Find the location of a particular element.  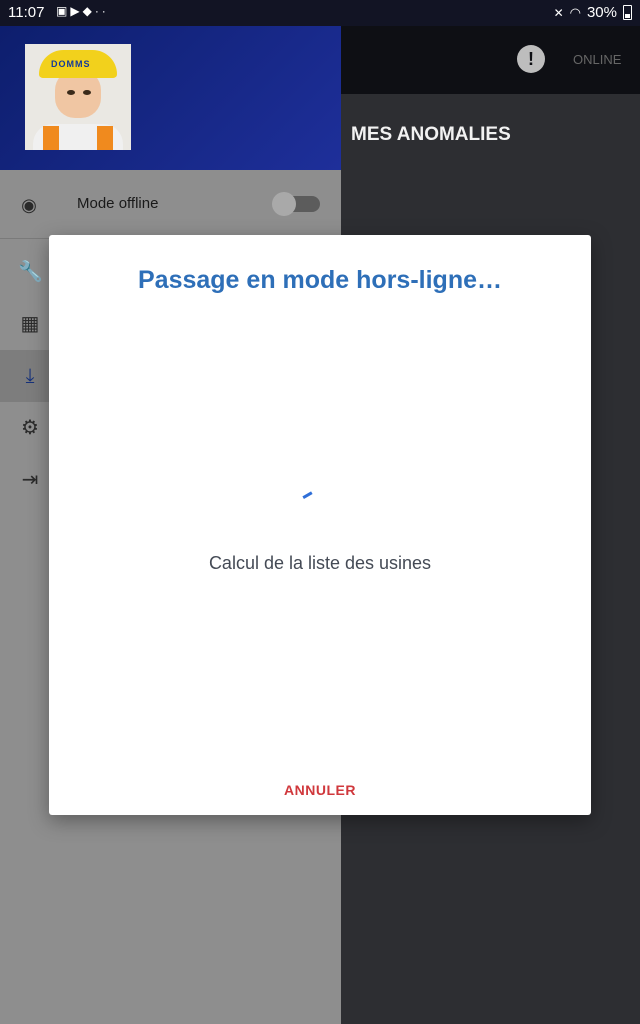

wrench-icon: 🔧 is located at coordinates (30, 272).